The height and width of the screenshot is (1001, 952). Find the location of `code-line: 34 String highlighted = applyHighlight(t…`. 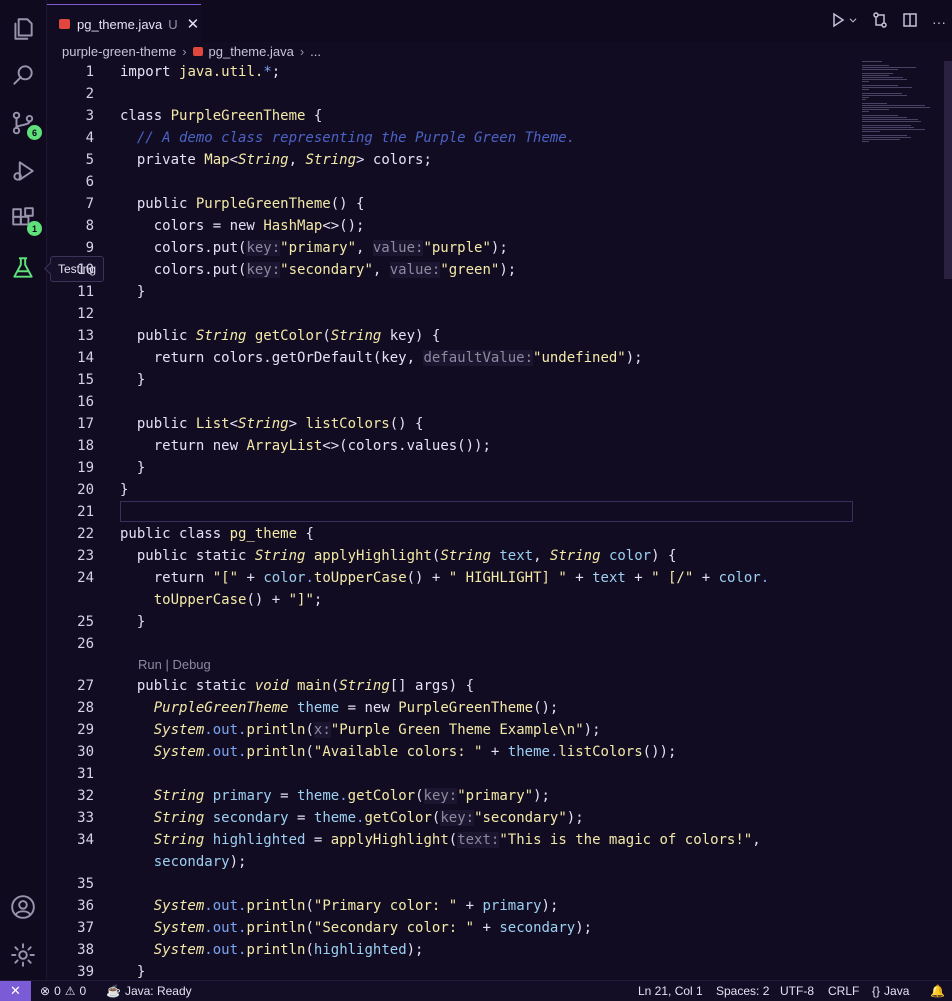

code-line: 34 String highlighted = applyHighlight(t… is located at coordinates (447, 840).